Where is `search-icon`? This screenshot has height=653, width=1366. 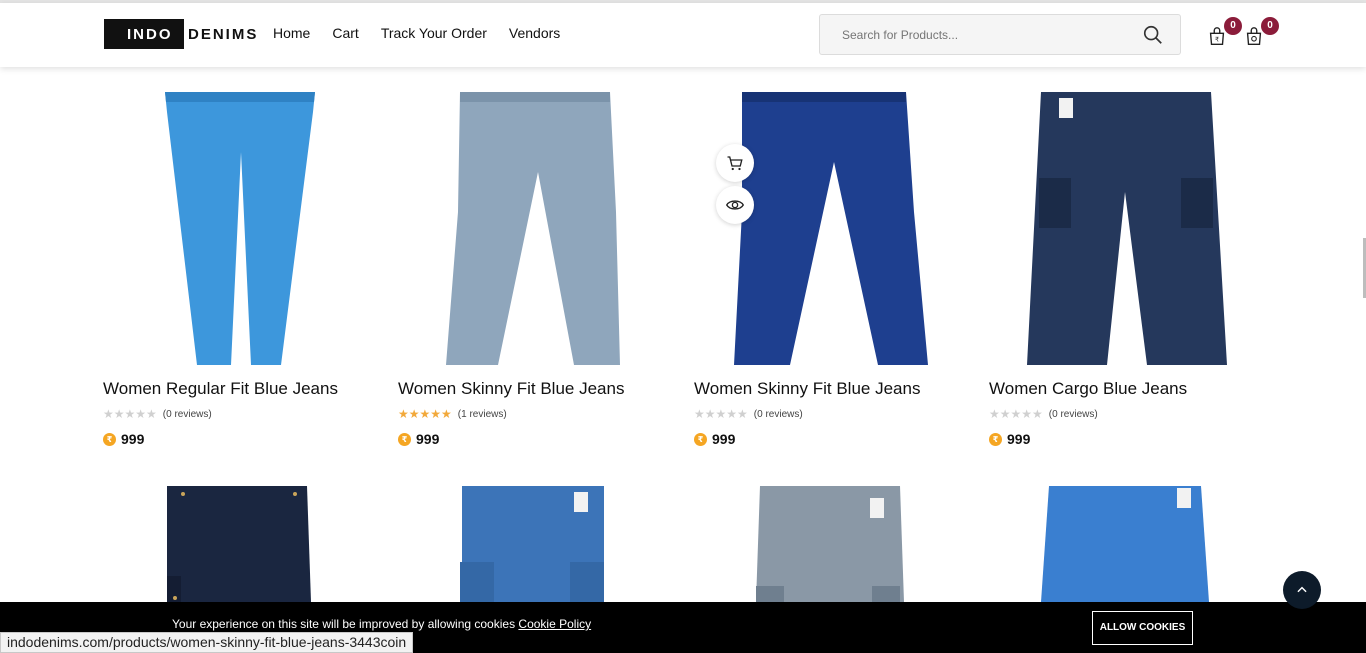
search-icon is located at coordinates (1153, 35).